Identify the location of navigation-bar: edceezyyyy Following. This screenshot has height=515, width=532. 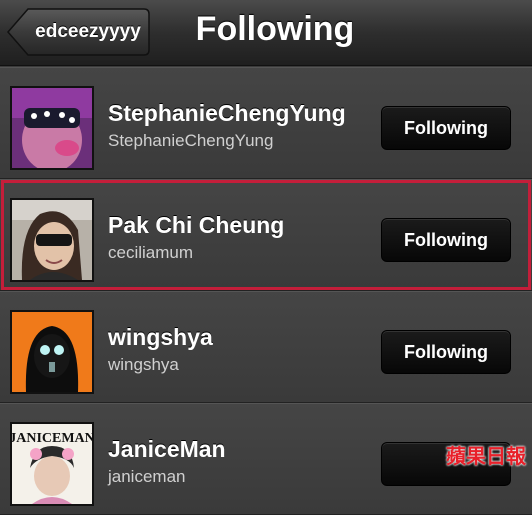
(266, 33).